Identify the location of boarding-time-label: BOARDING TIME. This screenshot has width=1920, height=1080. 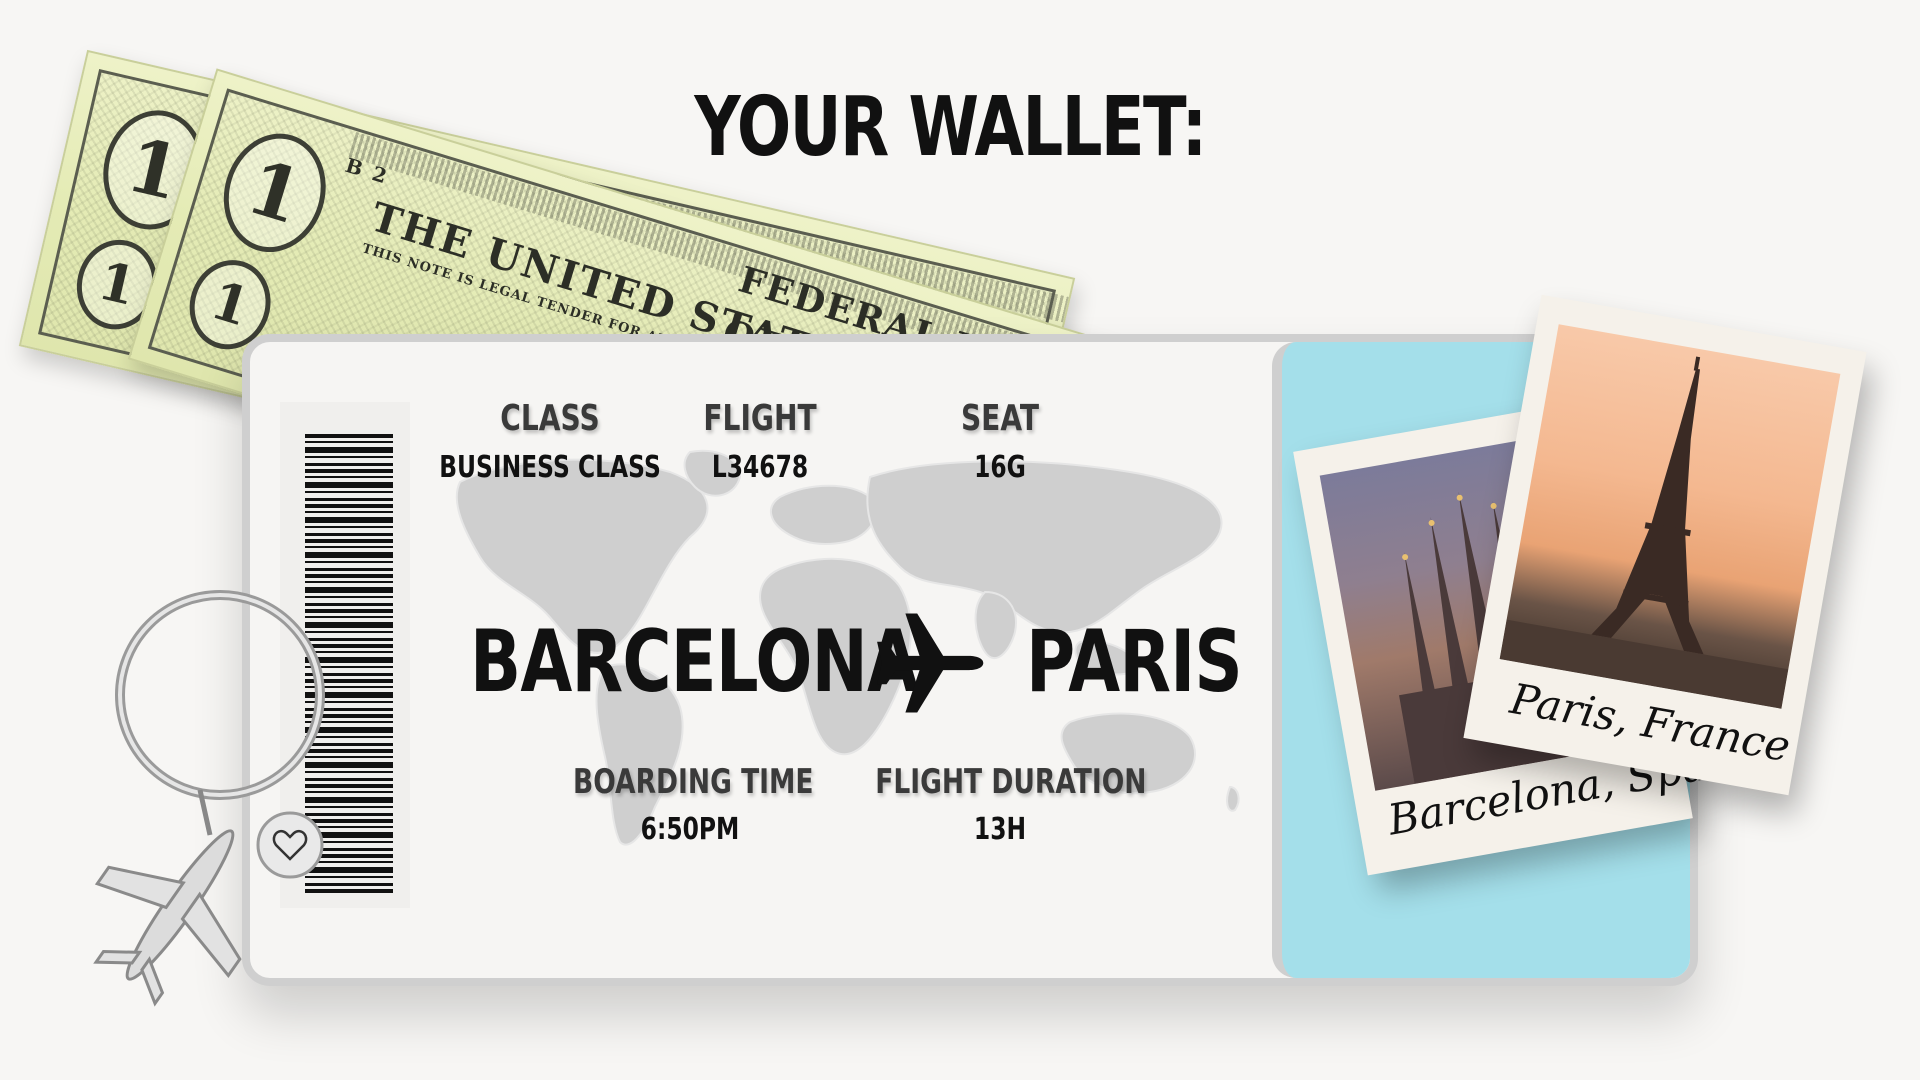
(693, 782).